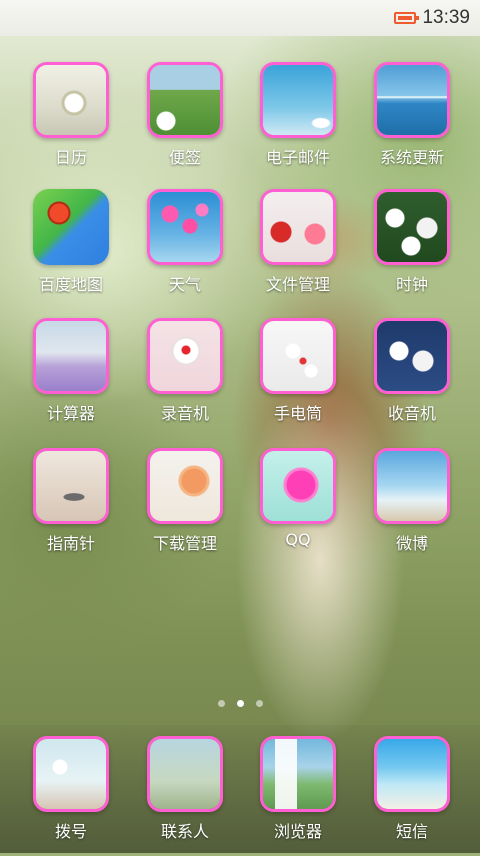 Image resolution: width=480 pixels, height=856 pixels. What do you see at coordinates (298, 539) in the screenshot?
I see `app-label: QQ` at bounding box center [298, 539].